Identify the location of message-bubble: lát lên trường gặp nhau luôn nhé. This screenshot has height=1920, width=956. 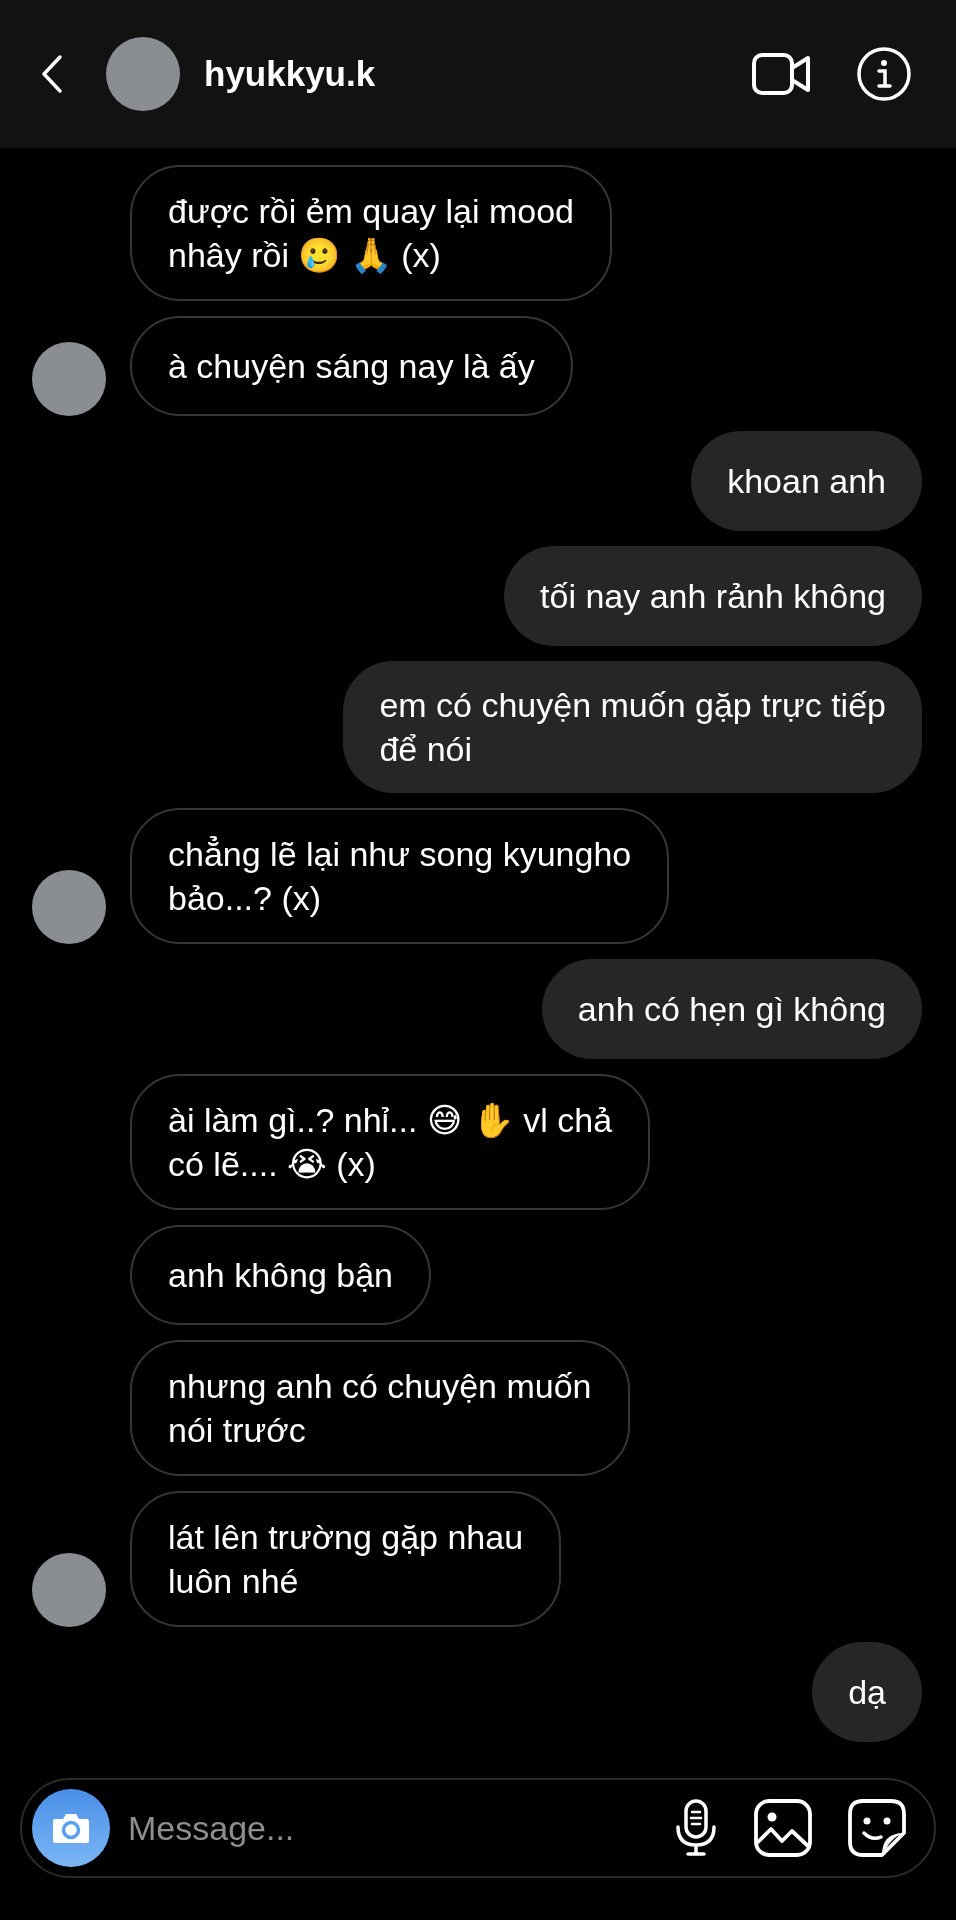
(346, 1559).